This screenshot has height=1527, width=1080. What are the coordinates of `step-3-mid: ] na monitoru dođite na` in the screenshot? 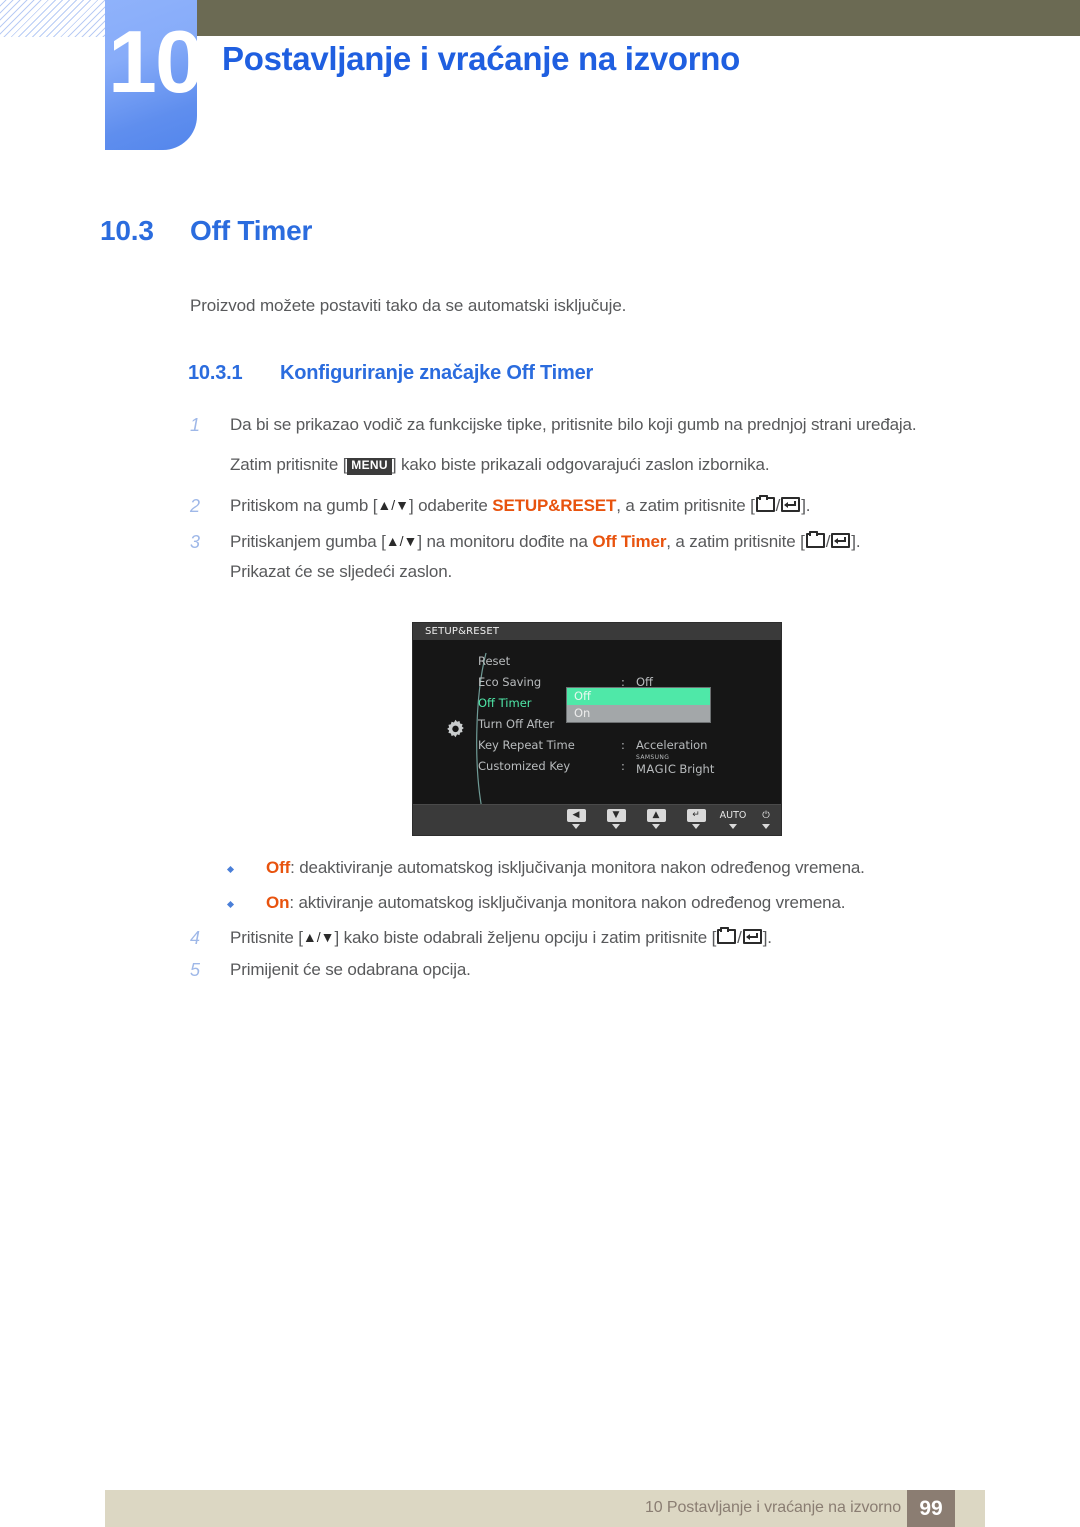 It's located at (505, 541).